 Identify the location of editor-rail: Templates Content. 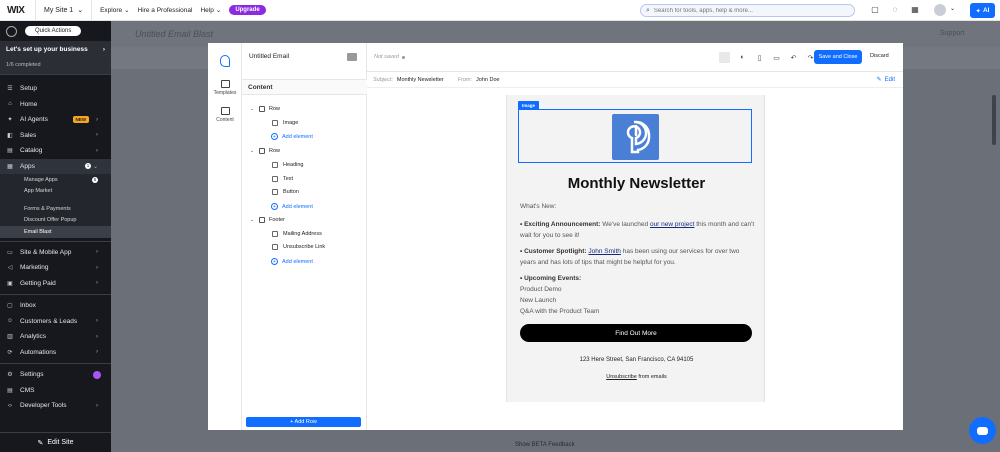
(225, 236).